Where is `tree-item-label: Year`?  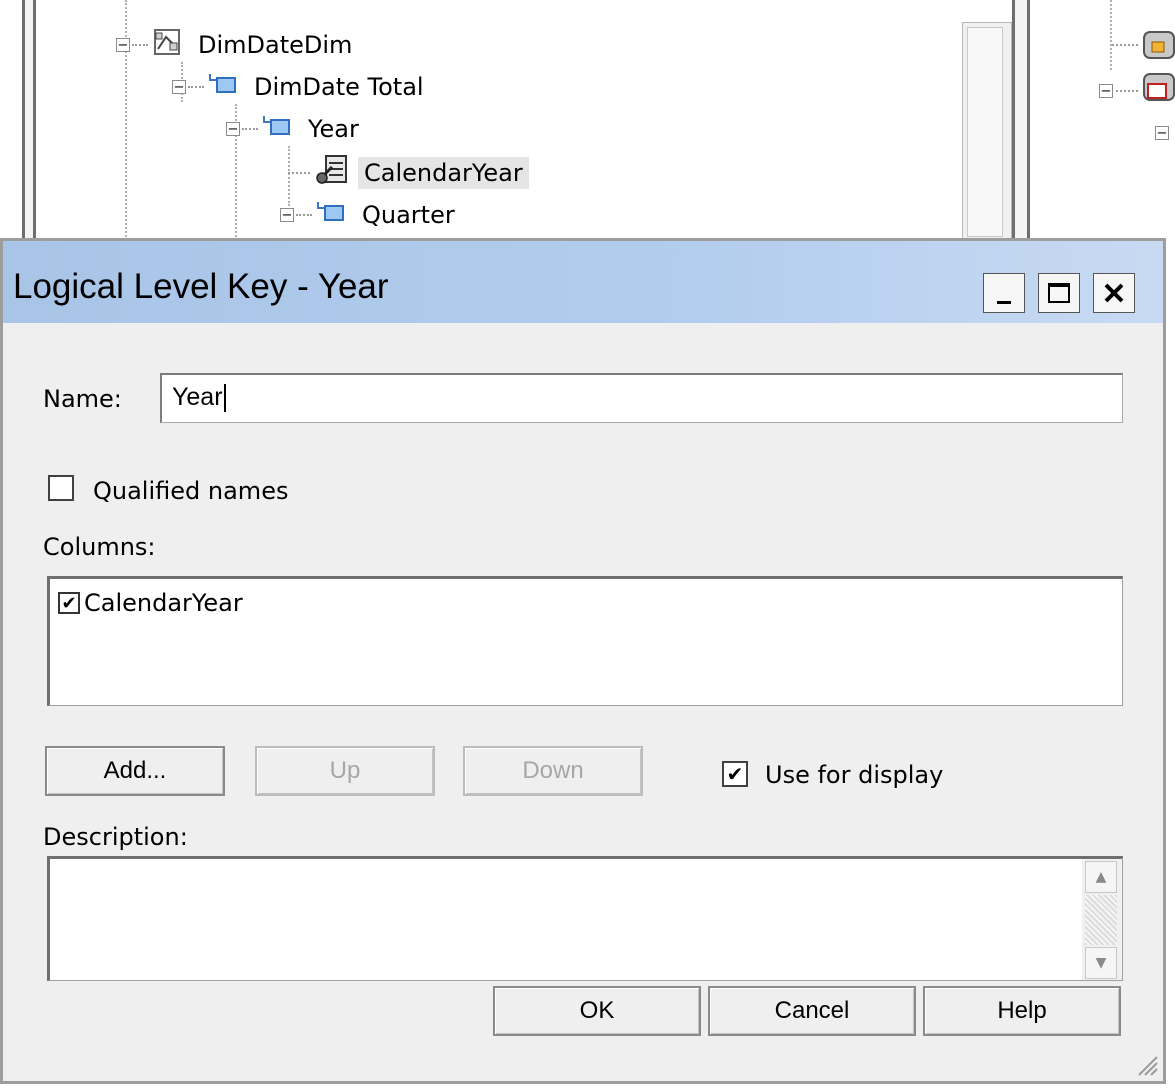
tree-item-label: Year is located at coordinates (333, 129).